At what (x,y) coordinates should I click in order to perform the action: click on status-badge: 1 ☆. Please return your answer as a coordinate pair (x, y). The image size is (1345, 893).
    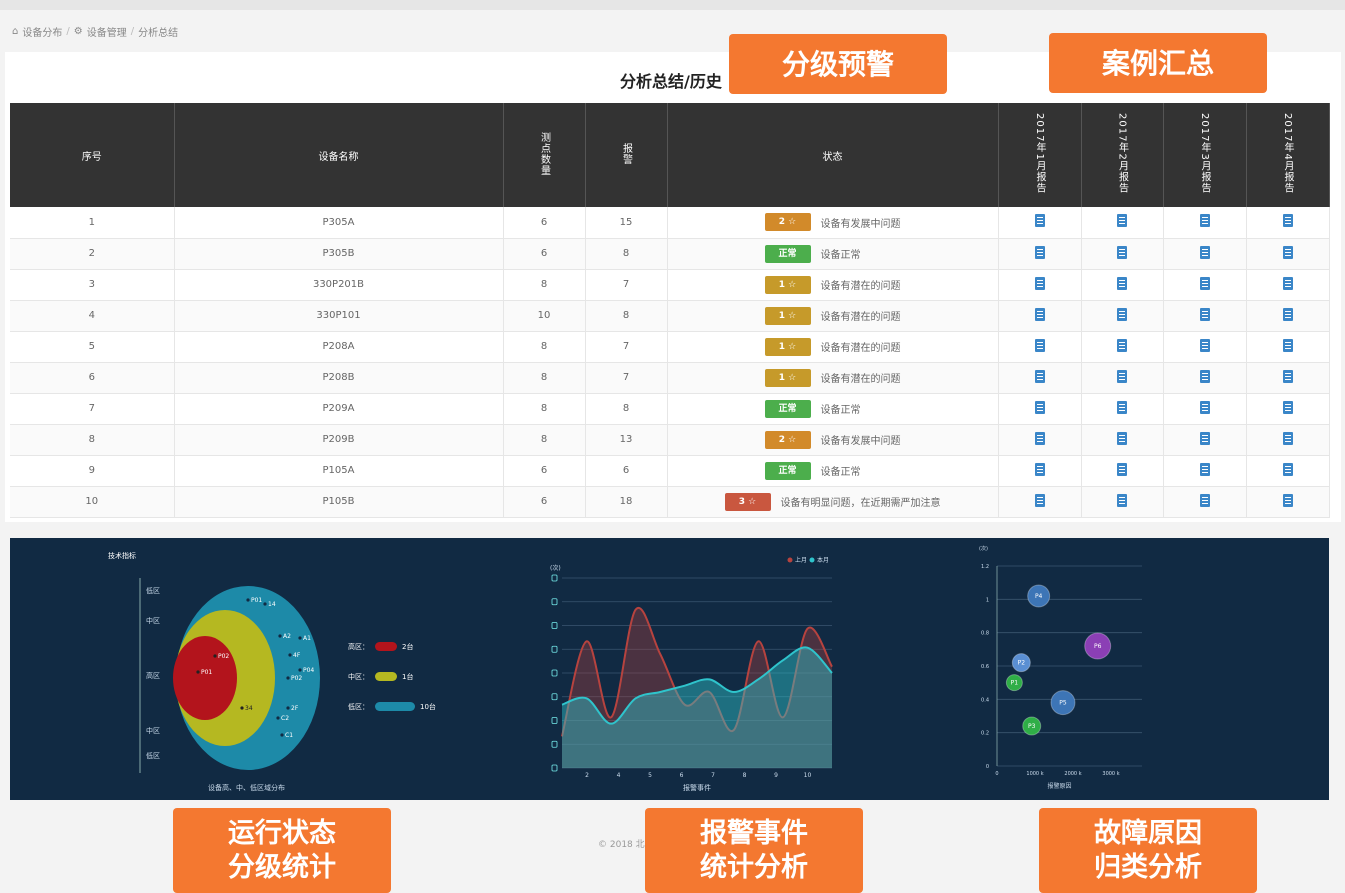
    Looking at the image, I should click on (787, 315).